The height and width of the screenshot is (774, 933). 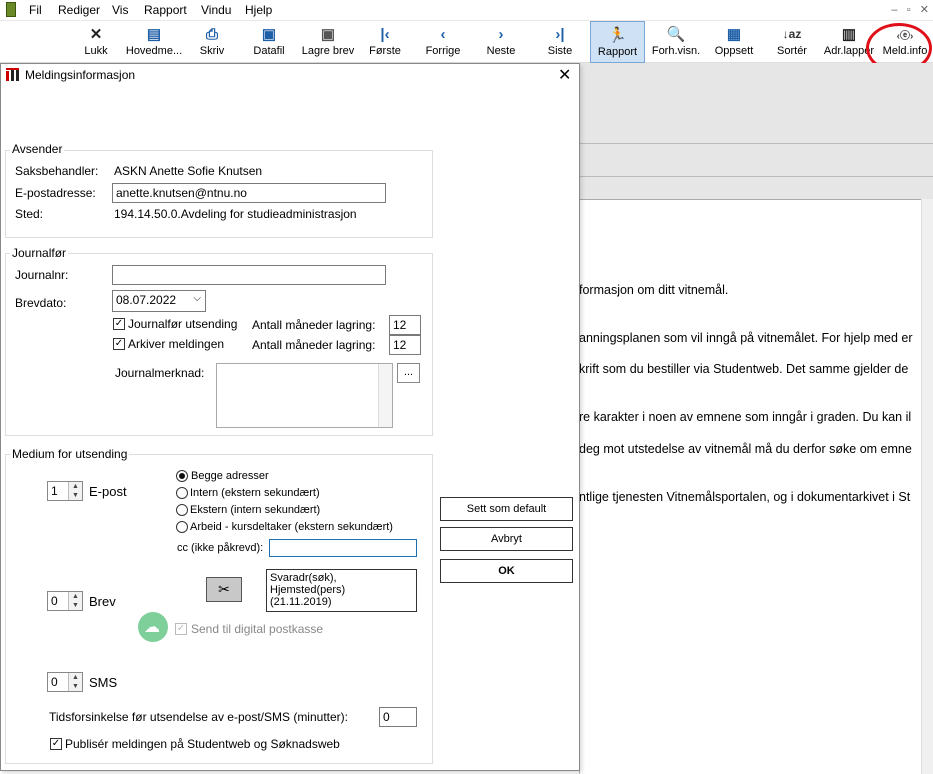 I want to click on dialog-close-icon: ✕, so click(x=564, y=75).